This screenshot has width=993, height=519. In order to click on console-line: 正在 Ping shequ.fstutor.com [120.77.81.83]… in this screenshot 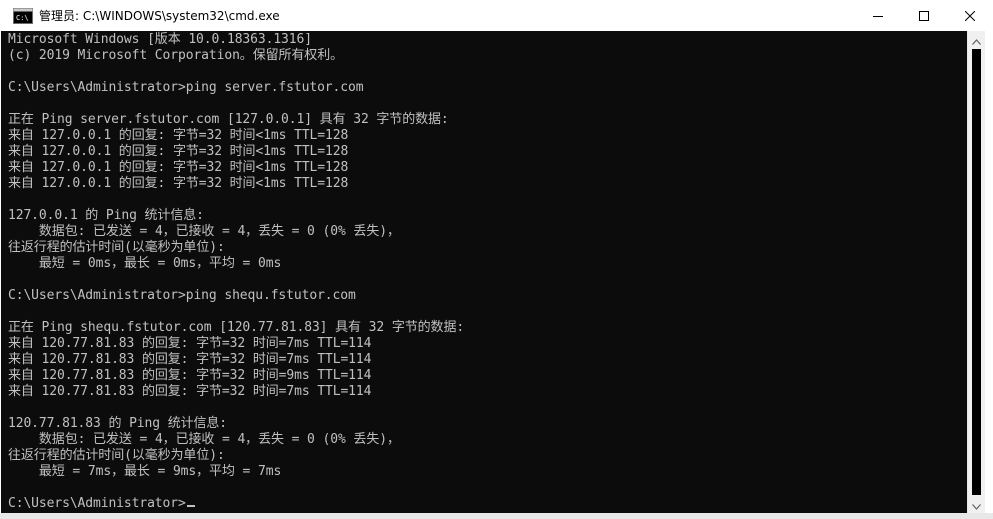, I will do `click(236, 327)`.